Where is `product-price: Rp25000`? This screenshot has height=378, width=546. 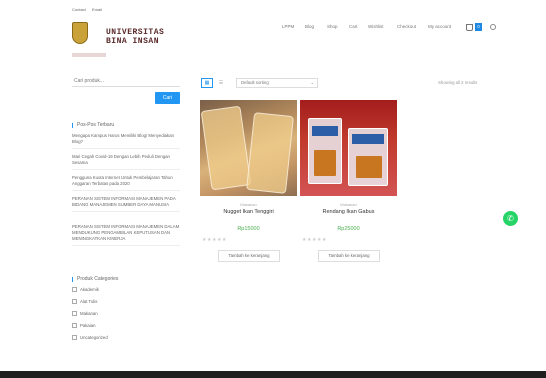
product-price: Rp25000 is located at coordinates (348, 229).